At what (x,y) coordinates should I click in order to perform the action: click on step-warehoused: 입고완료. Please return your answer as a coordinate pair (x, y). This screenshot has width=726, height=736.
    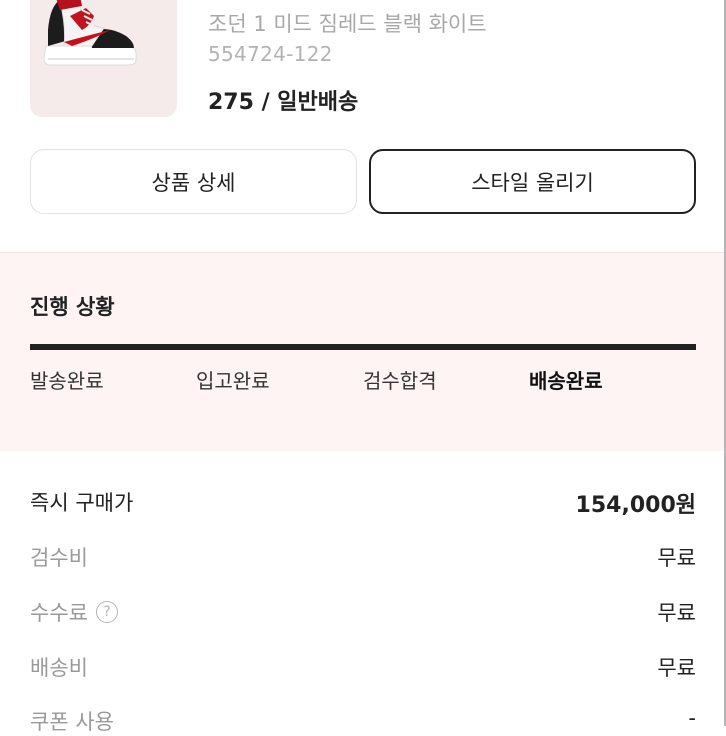
    Looking at the image, I should click on (233, 381).